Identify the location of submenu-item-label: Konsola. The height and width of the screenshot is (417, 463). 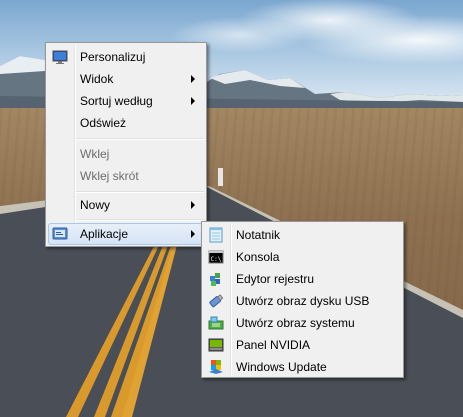
(258, 257).